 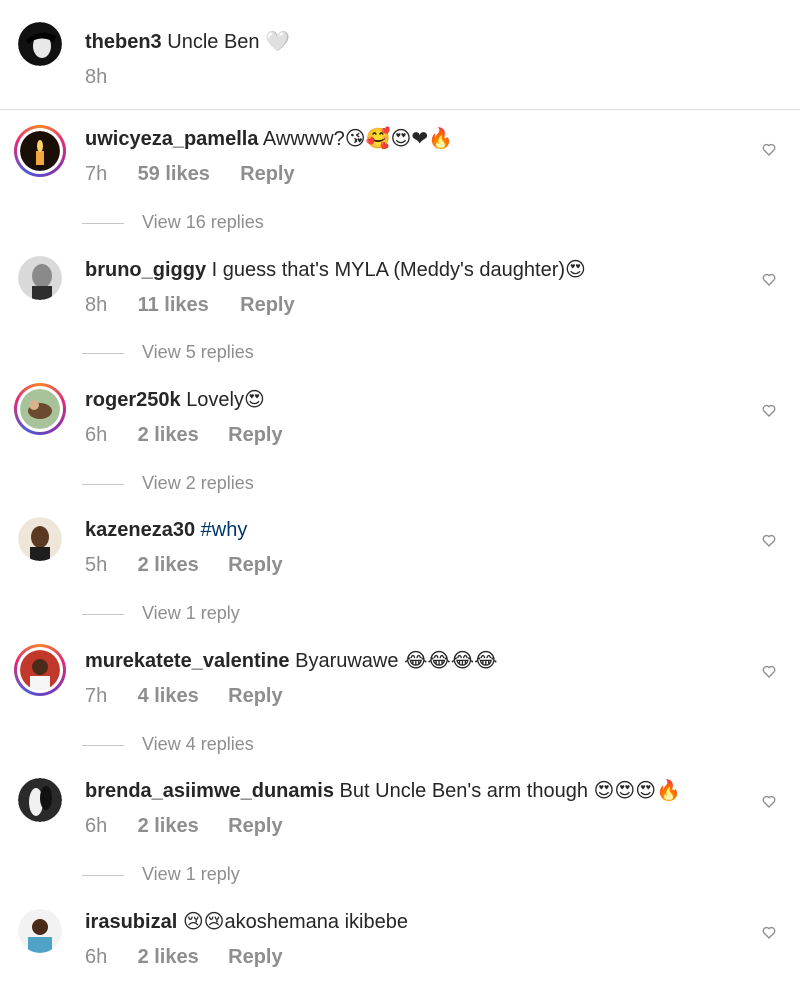 I want to click on comment-line: irasubizal 😢😢akoshemana ikibebe, so click(x=246, y=922).